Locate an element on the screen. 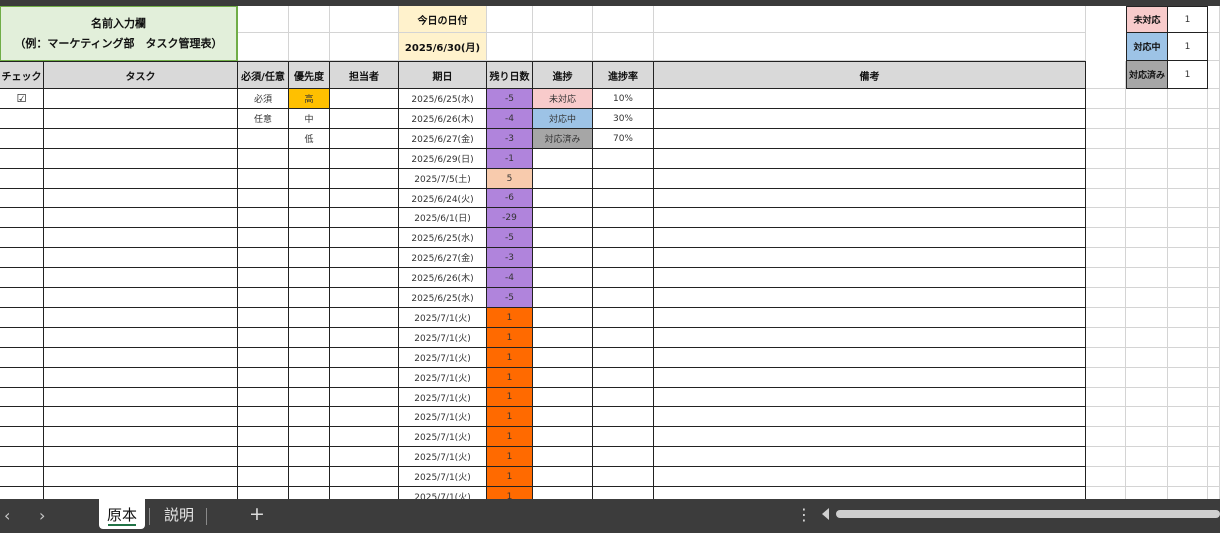  scroll-left-icon is located at coordinates (825, 514).